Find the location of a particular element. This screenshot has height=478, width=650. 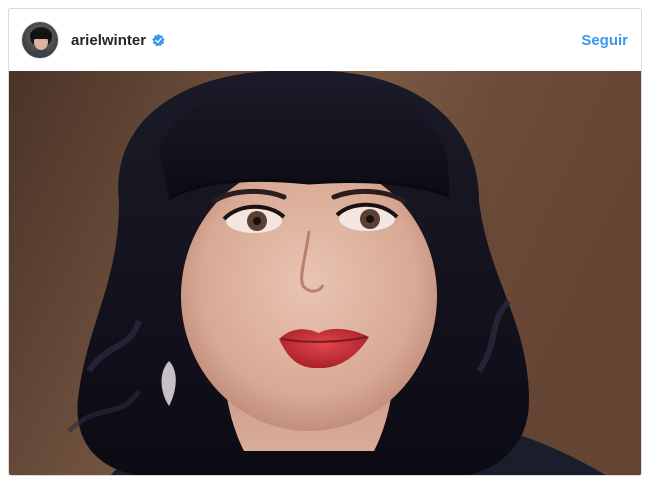

post-header: arielwinter Seguir is located at coordinates (325, 40).